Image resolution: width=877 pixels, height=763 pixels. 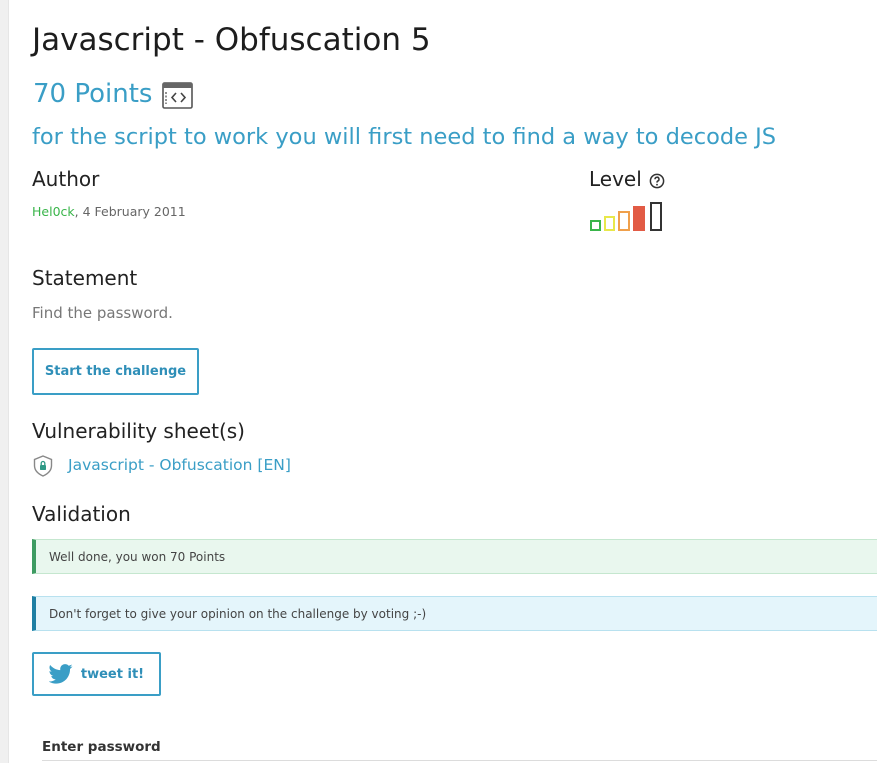 I want to click on vulnerability-sheet-link: Javascript - Obfuscation [EN], so click(x=179, y=465).